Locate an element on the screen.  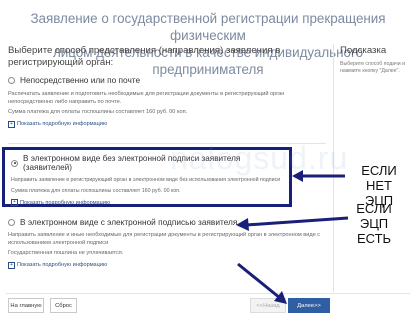
option-electronic-with-signature-fee: Государственная пошлина не уплачивается. is located at coordinates (66, 253).